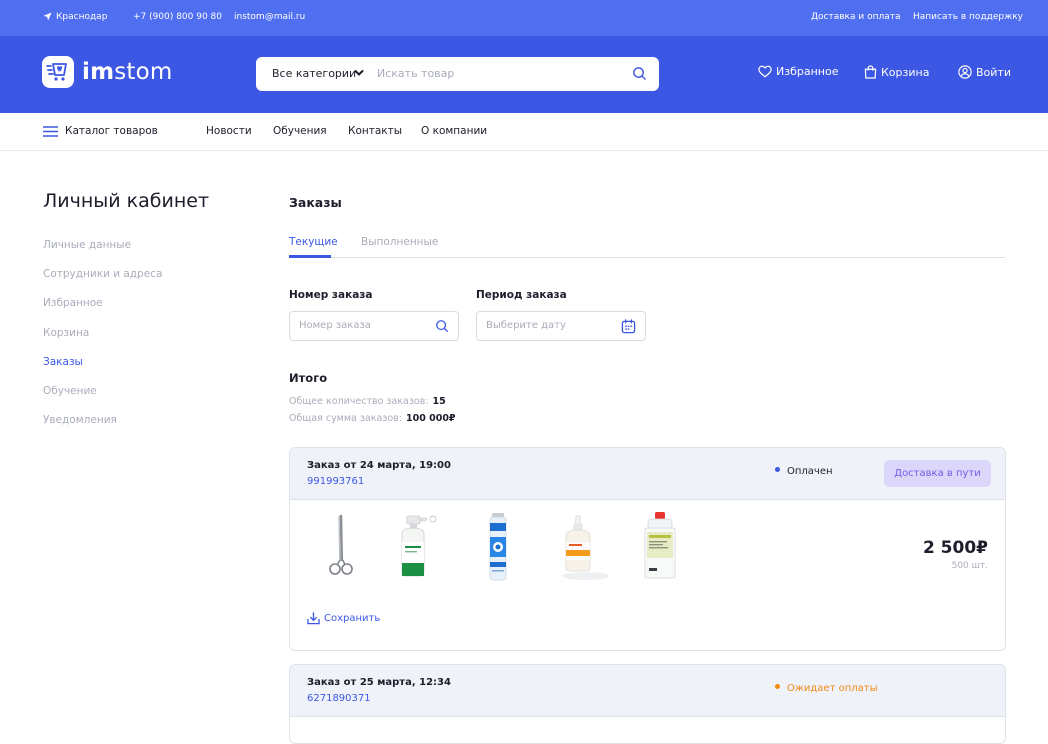 Image resolution: width=1048 pixels, height=744 pixels. I want to click on sidebar-title: Личный кабинет, so click(126, 201).